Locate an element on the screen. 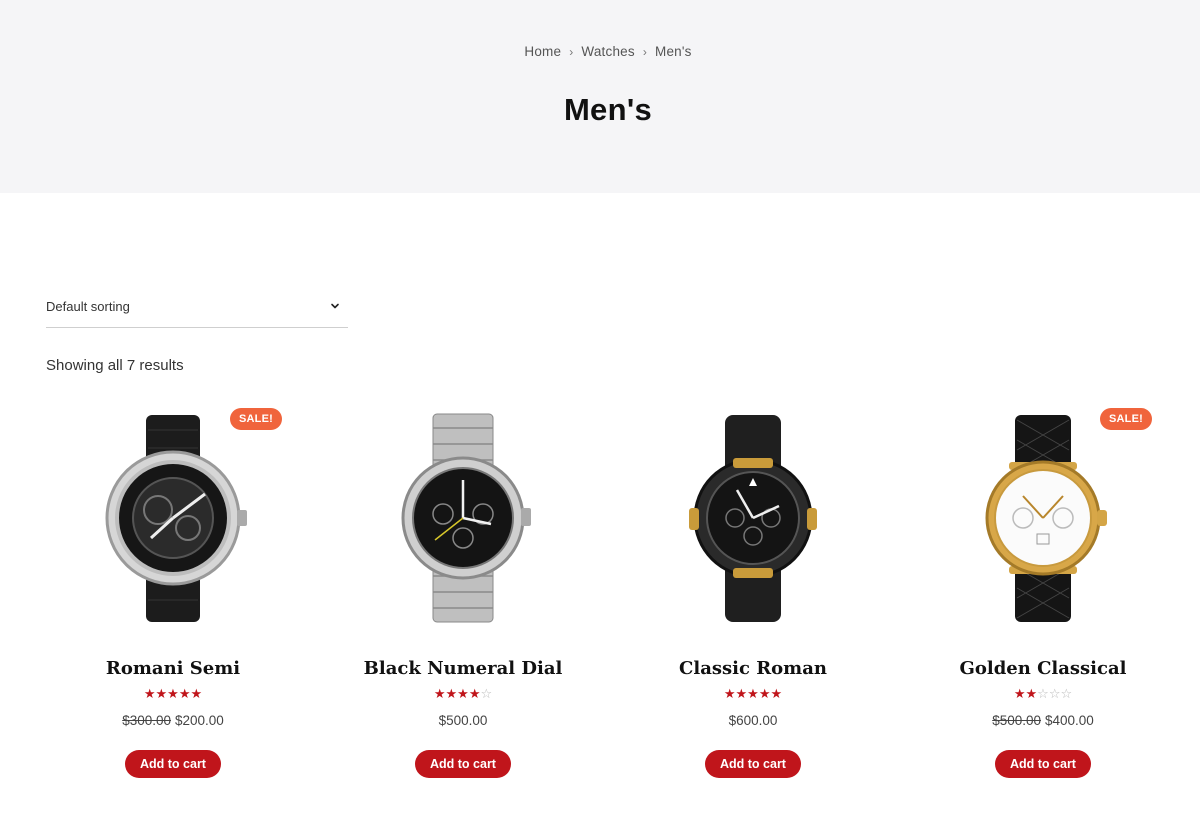 The height and width of the screenshot is (823, 1200). skeleton-watch-black-strap-icon is located at coordinates (173, 517).